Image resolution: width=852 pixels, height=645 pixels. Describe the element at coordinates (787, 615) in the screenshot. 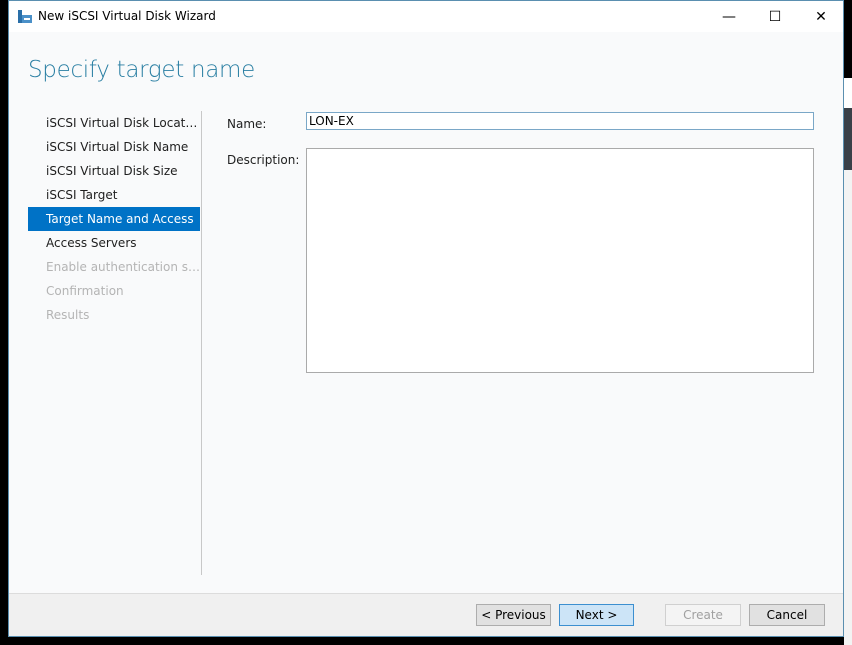

I see `cancel-button: Cancel` at that location.